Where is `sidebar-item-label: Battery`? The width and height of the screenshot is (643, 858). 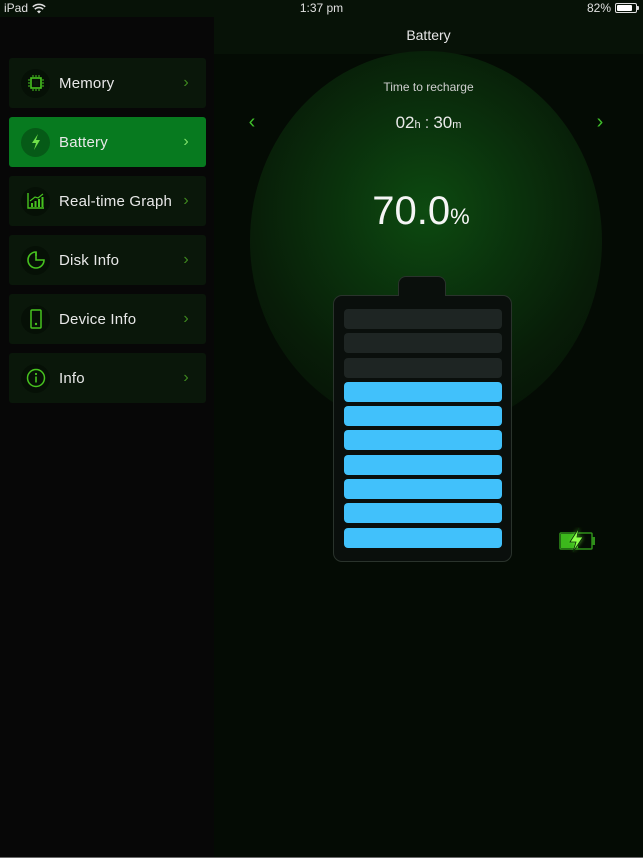 sidebar-item-label: Battery is located at coordinates (83, 142).